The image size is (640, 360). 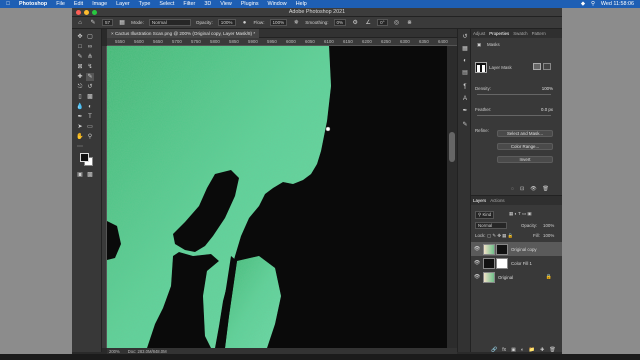 I want to click on tab-properties: Properties, so click(x=499, y=33).